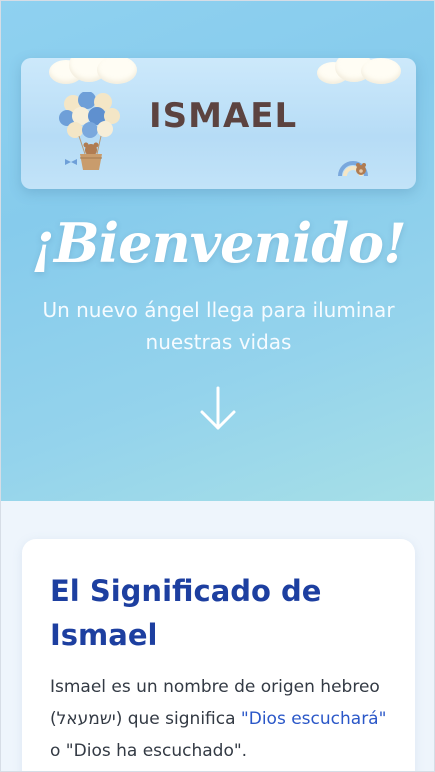  What do you see at coordinates (353, 169) in the screenshot?
I see `rainbow-teddy-bear` at bounding box center [353, 169].